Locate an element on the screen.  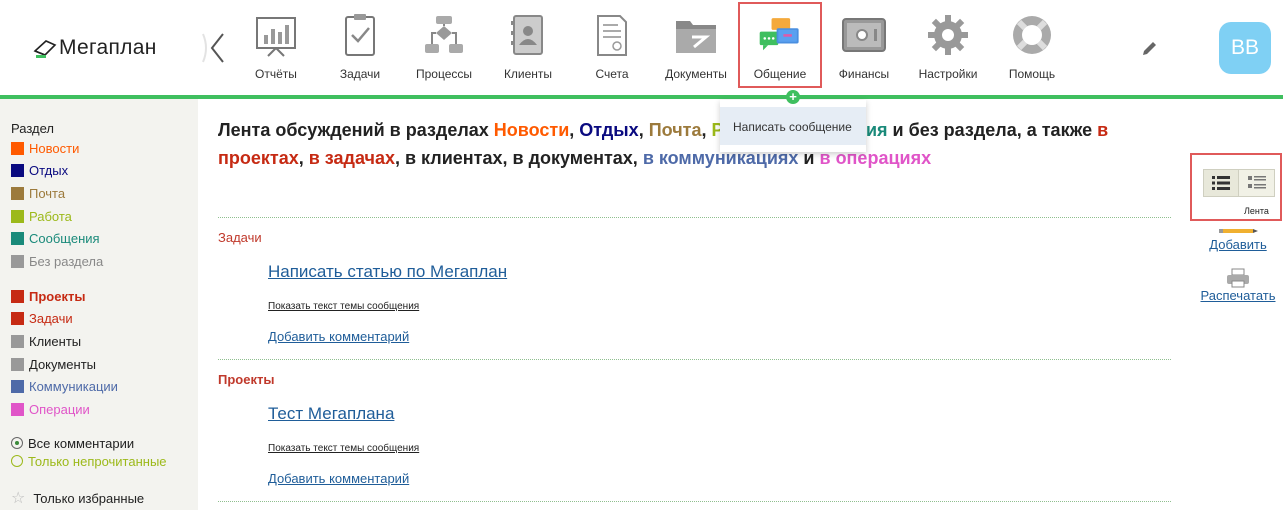
sidebar-item-label: Операции is located at coordinates (59, 409).